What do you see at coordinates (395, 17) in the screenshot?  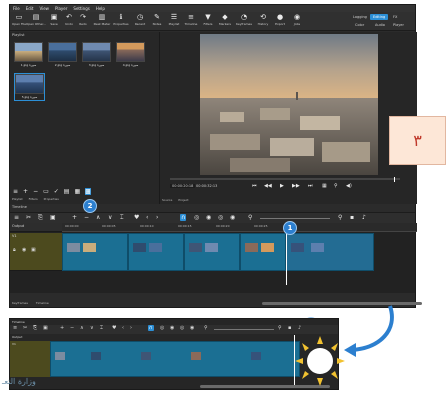 I see `layout-fx: FX` at bounding box center [395, 17].